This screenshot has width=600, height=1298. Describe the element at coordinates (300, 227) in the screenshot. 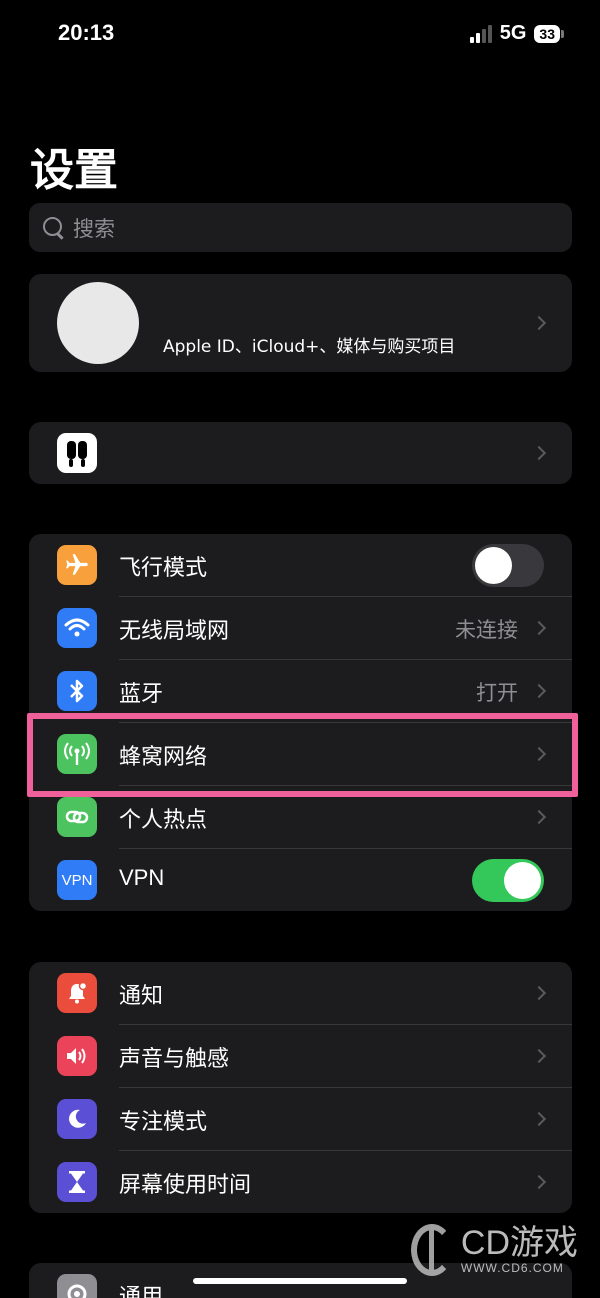

I see `search-input: 搜索` at that location.